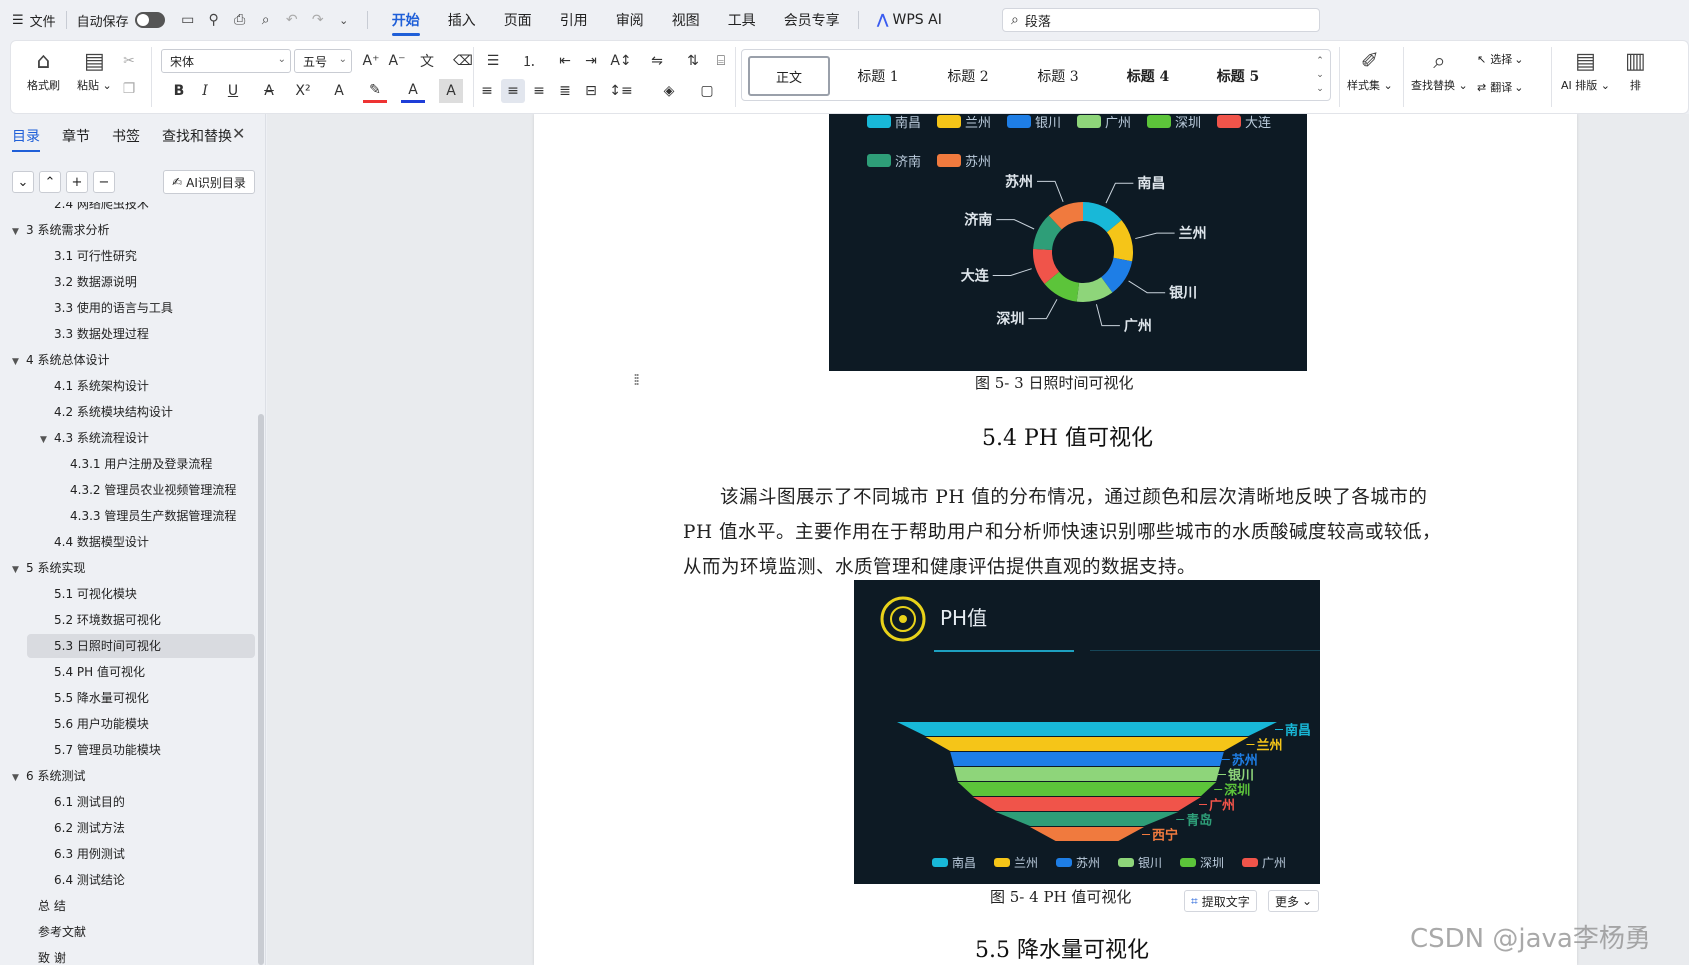 Image resolution: width=1689 pixels, height=965 pixels. What do you see at coordinates (101, 724) in the screenshot?
I see `toc-item: 5.6 用户功能模块` at bounding box center [101, 724].